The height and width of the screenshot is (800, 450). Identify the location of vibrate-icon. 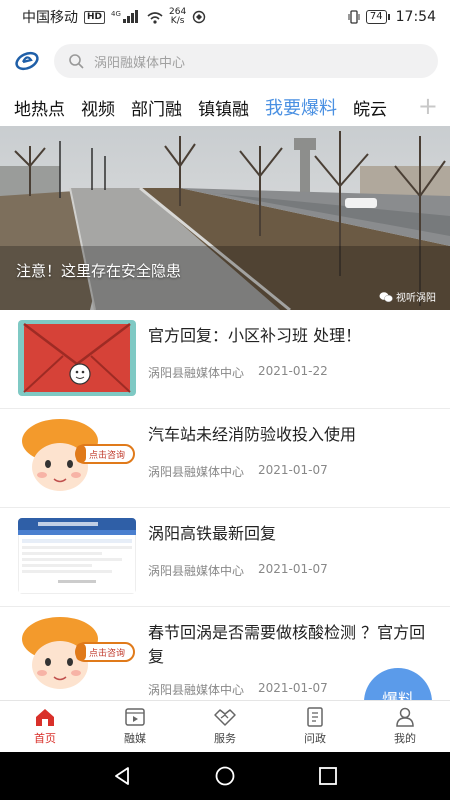
(354, 17).